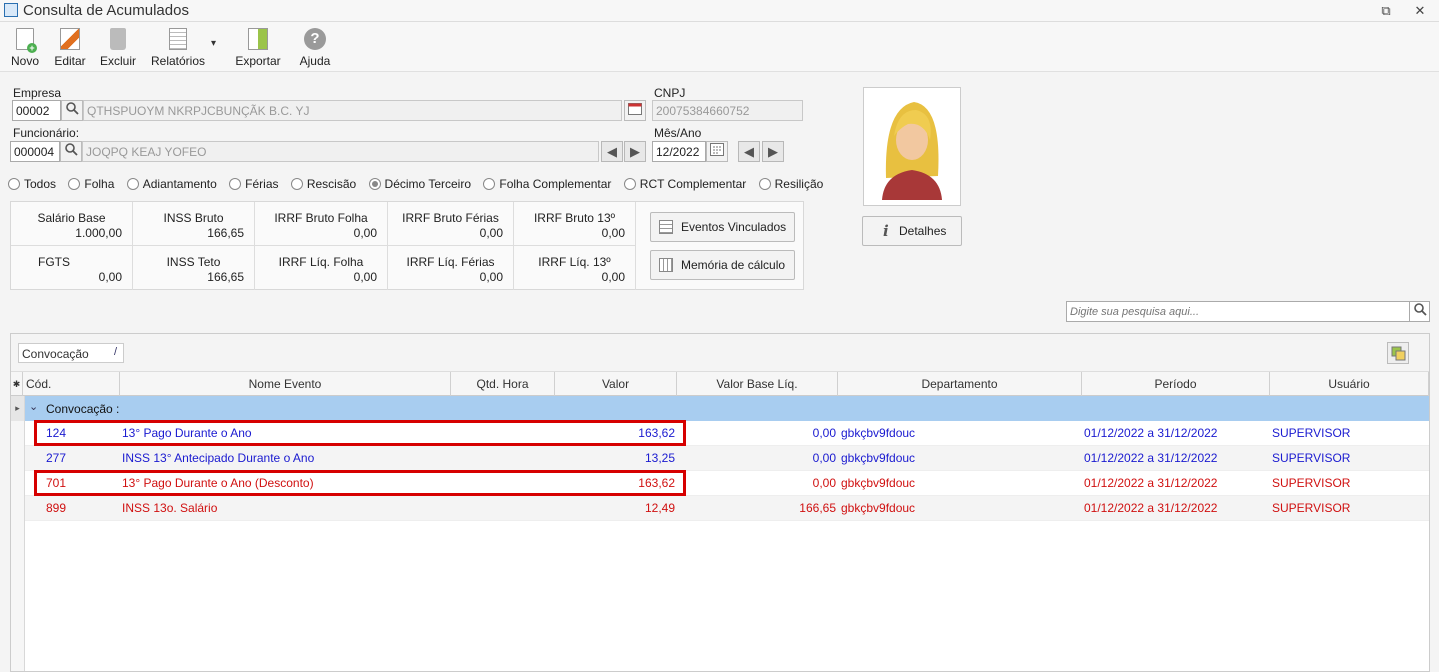 The height and width of the screenshot is (672, 1439). I want to click on close-window-icon: ✕, so click(1420, 11).